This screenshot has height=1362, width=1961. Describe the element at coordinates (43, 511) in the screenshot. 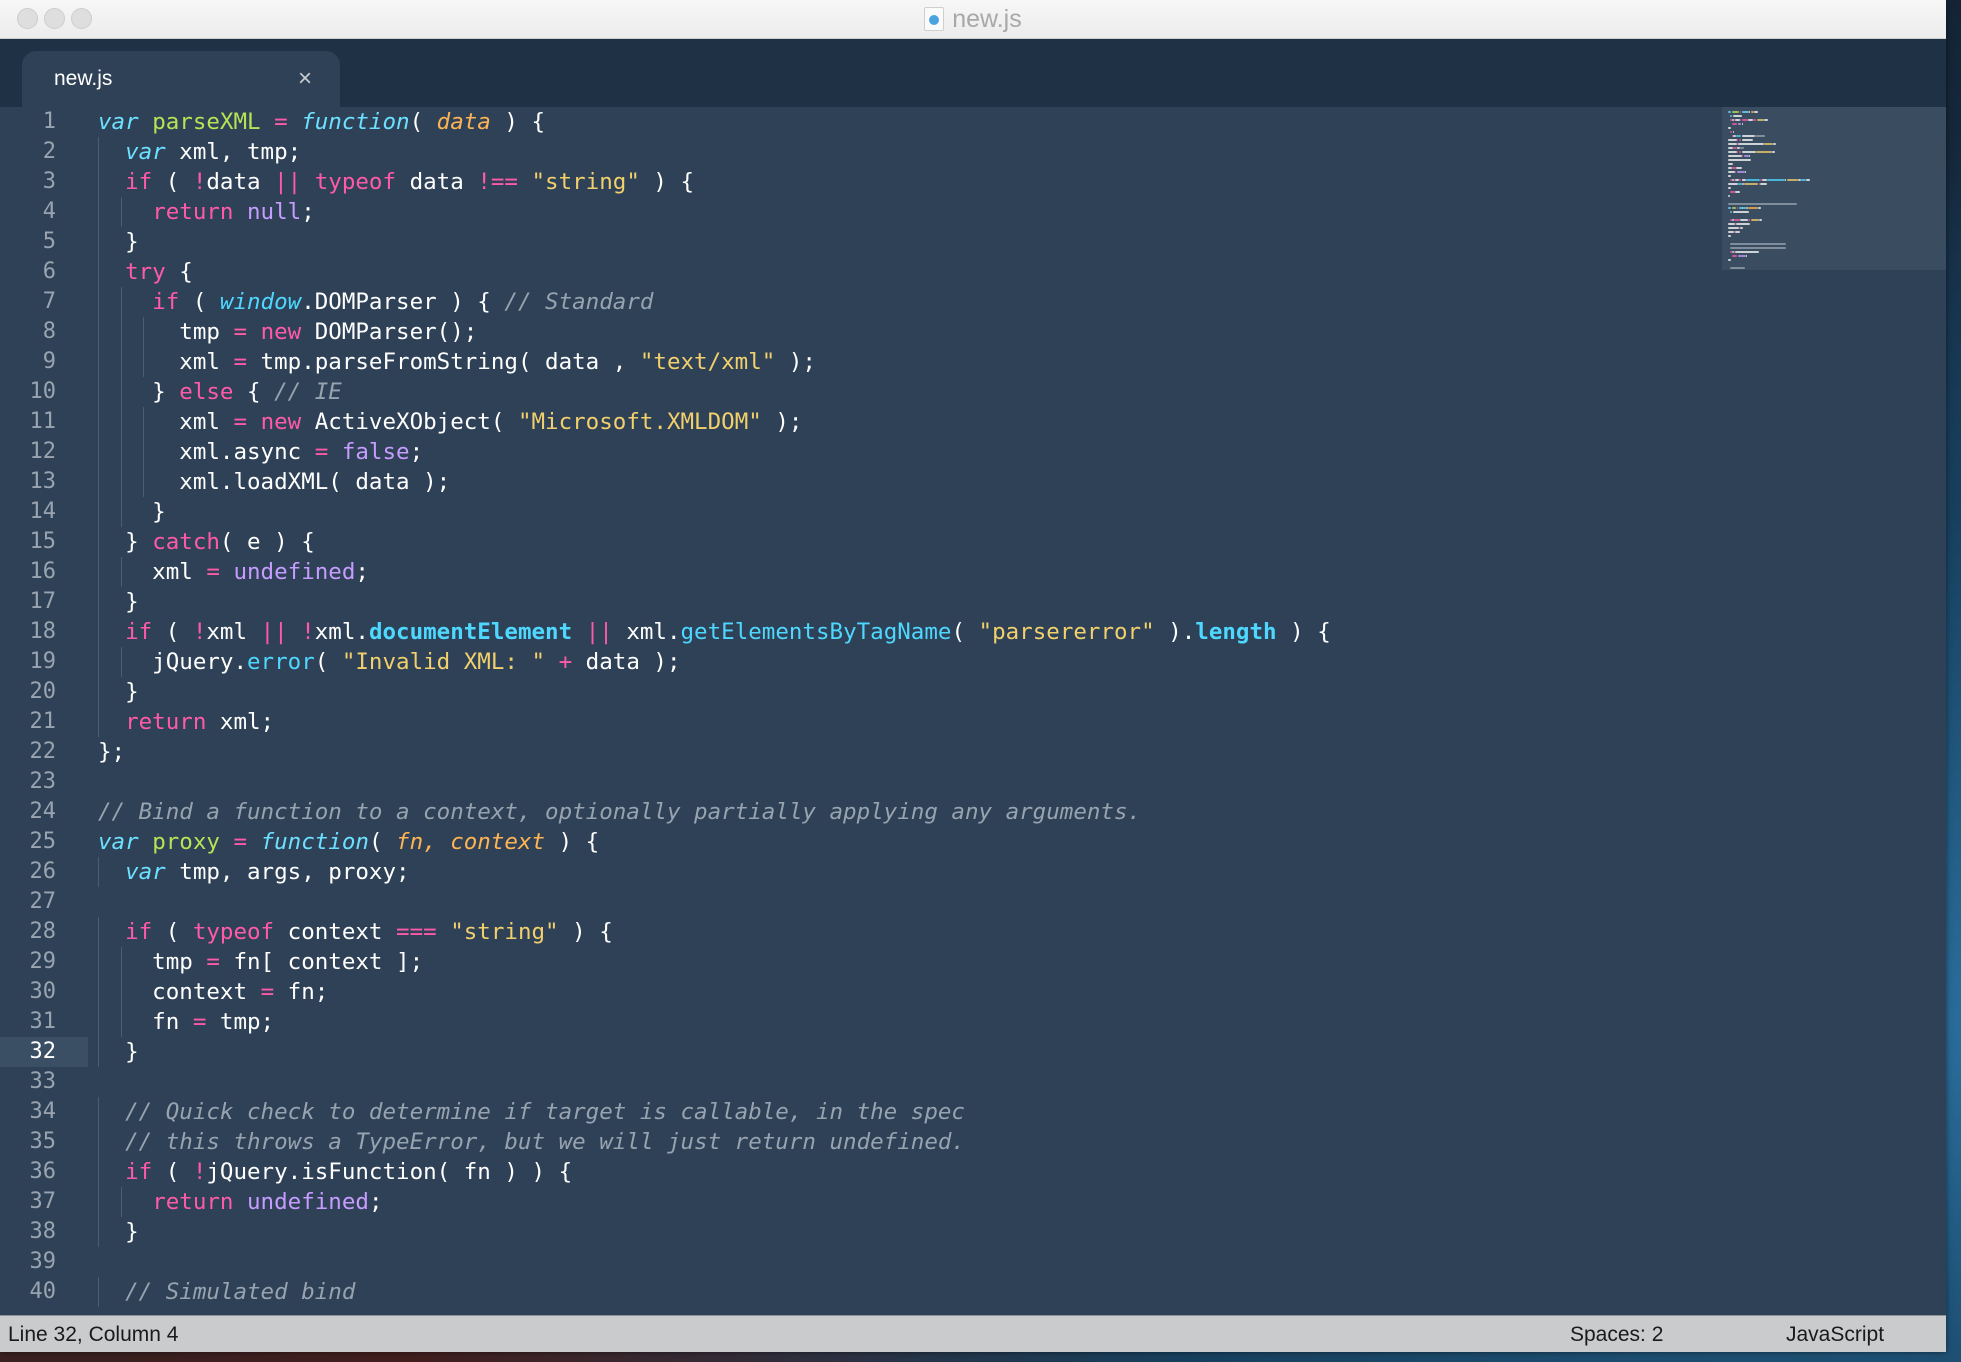

I see `line-number: 14` at that location.